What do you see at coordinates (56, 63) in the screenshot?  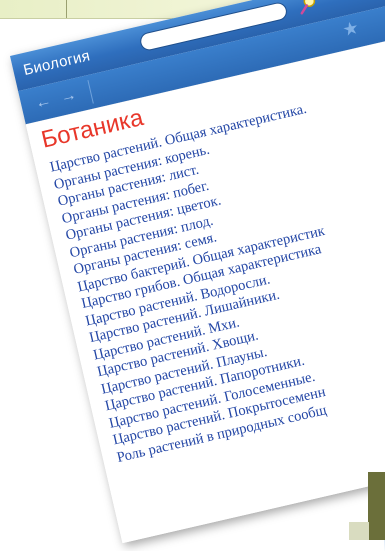 I see `app-title: Биология` at bounding box center [56, 63].